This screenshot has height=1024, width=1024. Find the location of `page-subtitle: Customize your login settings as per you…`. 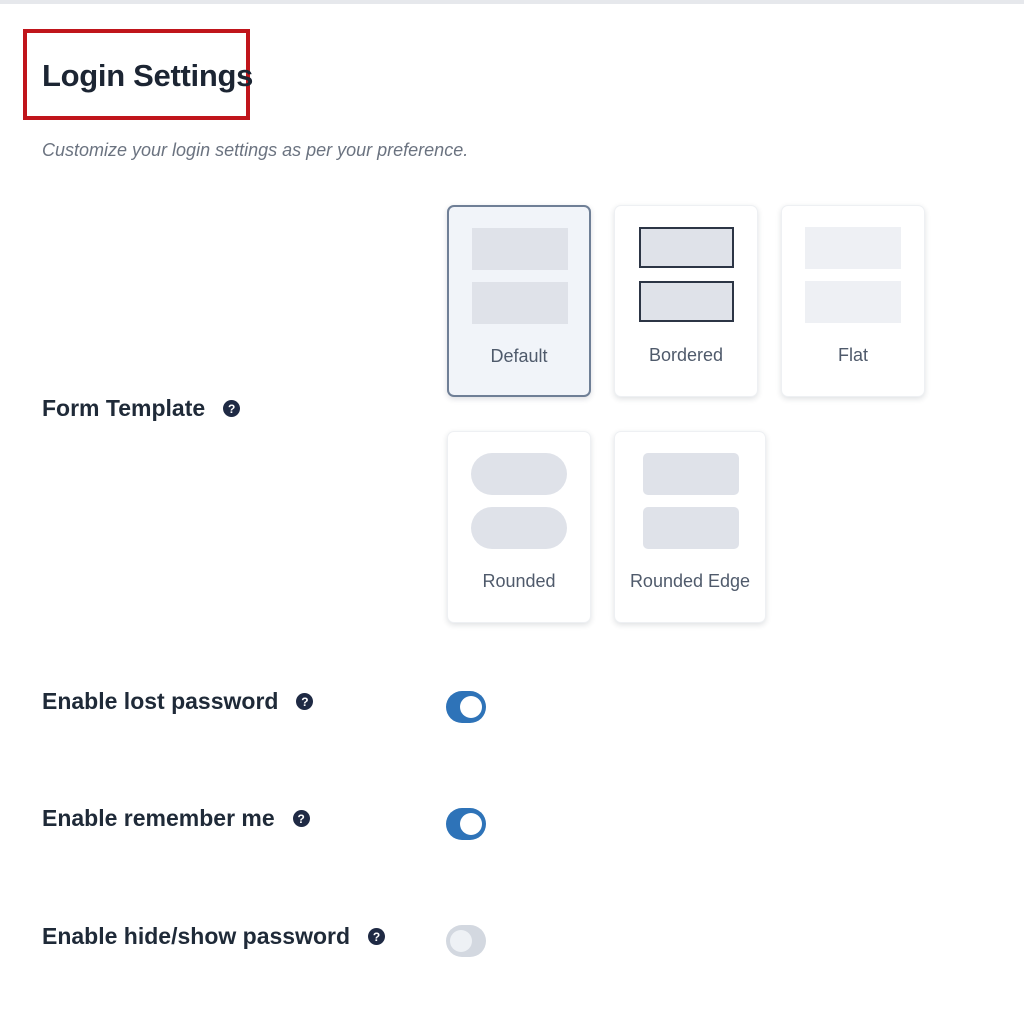

page-subtitle: Customize your login settings as per you… is located at coordinates (255, 150).